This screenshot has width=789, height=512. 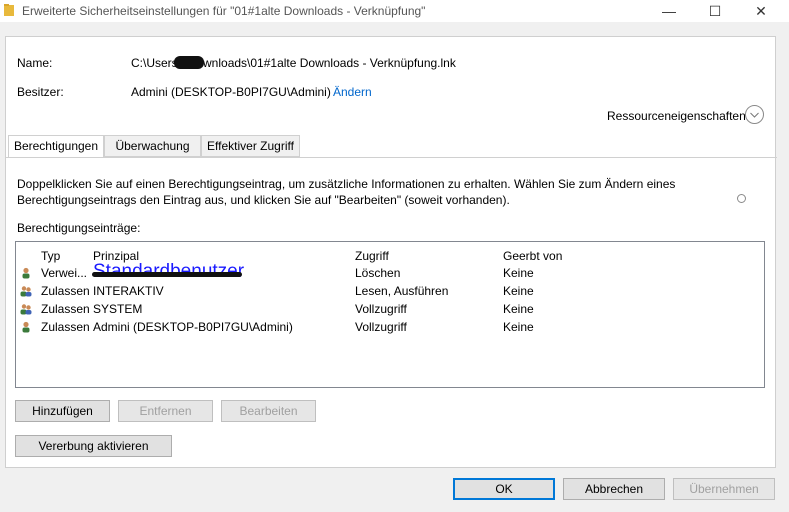 I want to click on folder-shortcut-icon, so click(x=9, y=10).